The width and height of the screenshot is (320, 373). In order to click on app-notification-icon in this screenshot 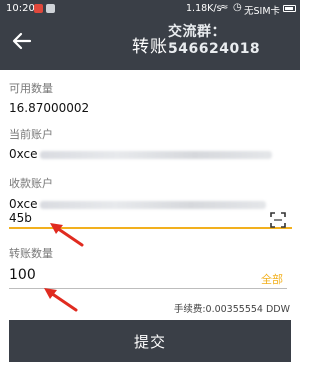, I will do `click(50, 8)`.